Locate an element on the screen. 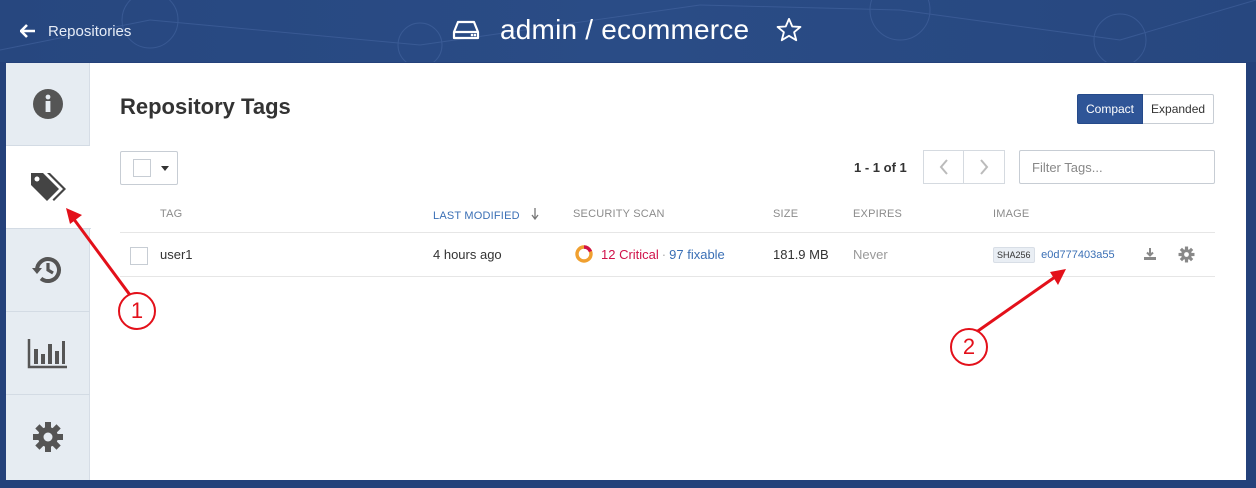 The height and width of the screenshot is (488, 1256). row-divider is located at coordinates (667, 276).